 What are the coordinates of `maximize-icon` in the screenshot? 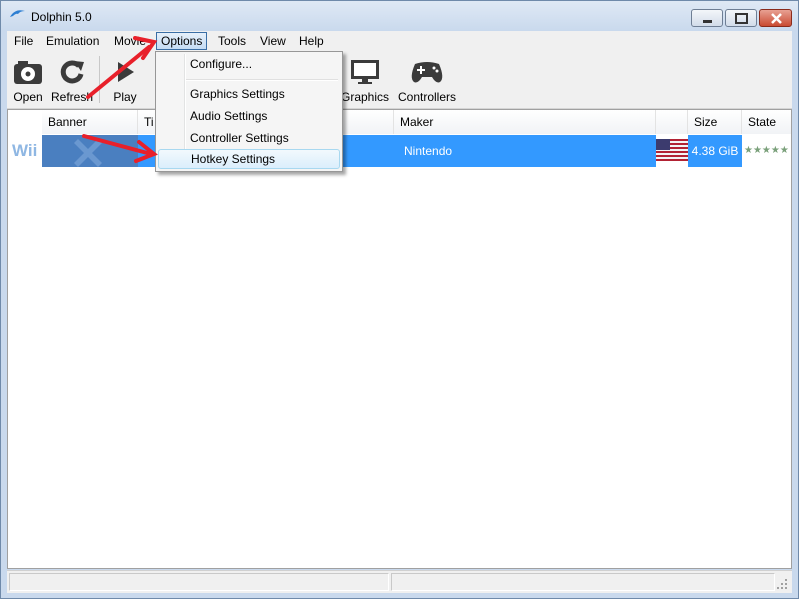 It's located at (741, 18).